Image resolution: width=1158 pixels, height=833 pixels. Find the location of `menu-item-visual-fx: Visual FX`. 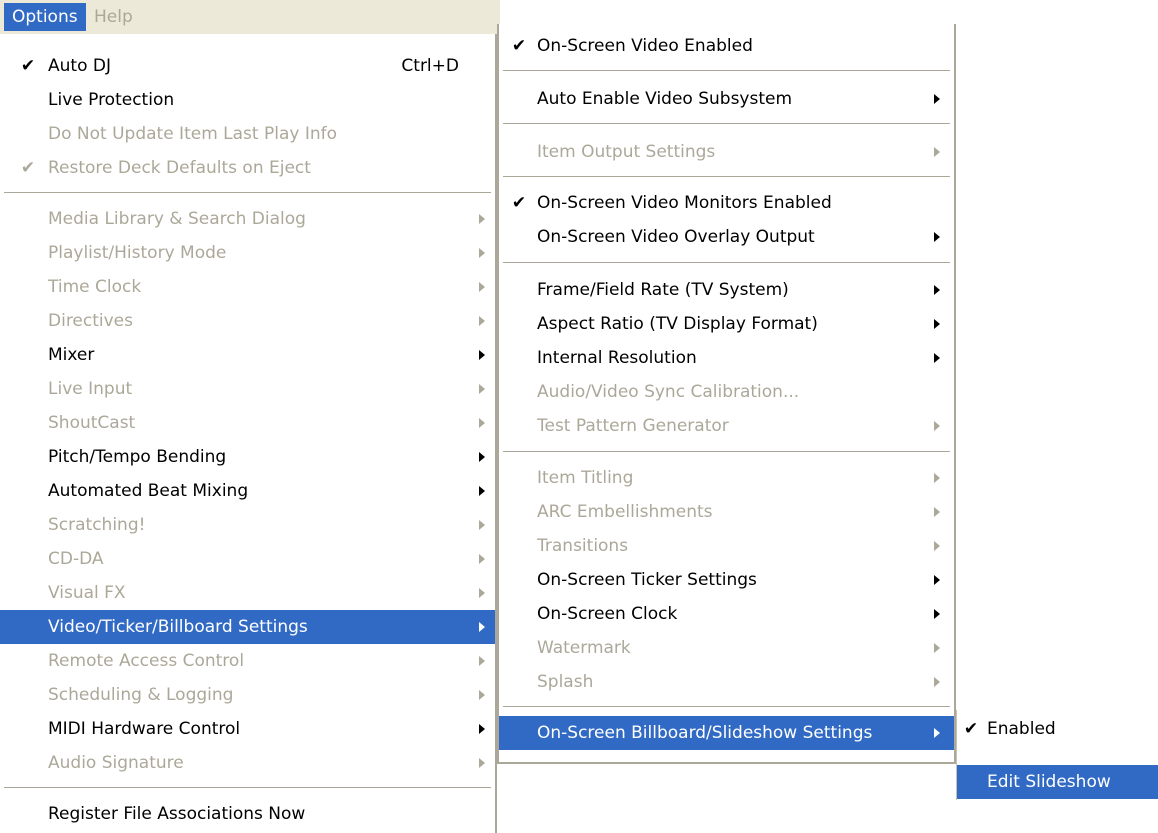

menu-item-visual-fx: Visual FX is located at coordinates (247, 593).